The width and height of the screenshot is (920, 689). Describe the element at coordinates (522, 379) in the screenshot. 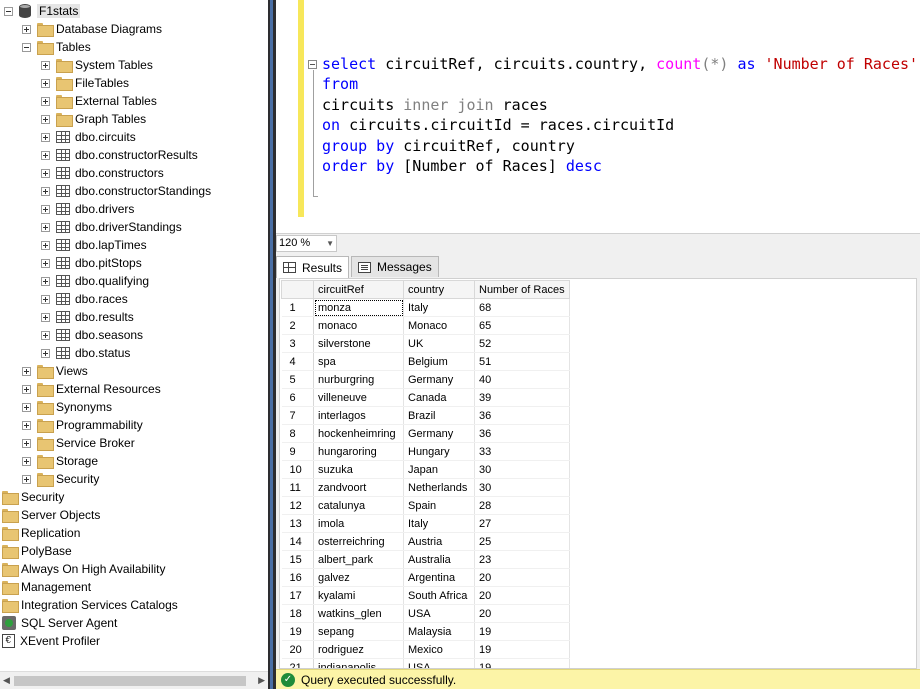

I see `grid-cell: 40` at that location.